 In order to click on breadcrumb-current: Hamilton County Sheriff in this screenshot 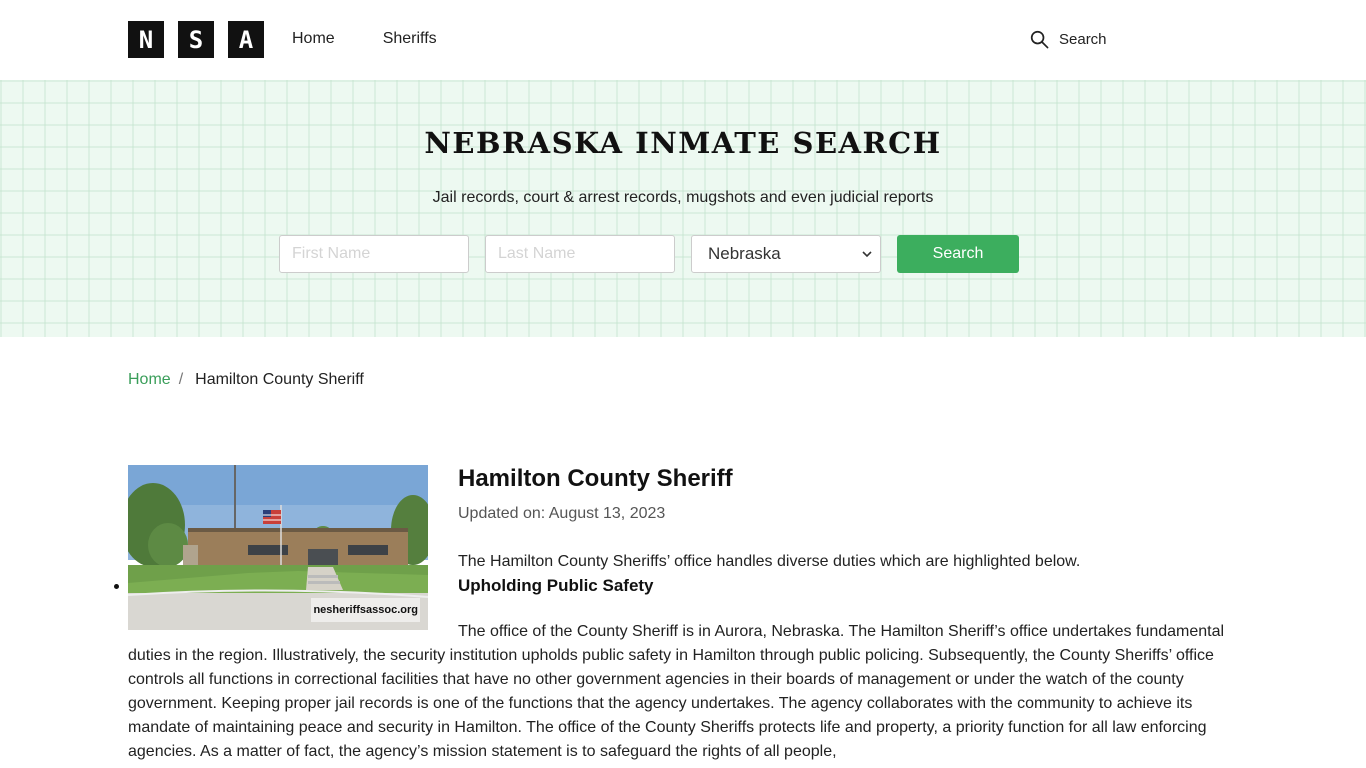, I will do `click(279, 379)`.